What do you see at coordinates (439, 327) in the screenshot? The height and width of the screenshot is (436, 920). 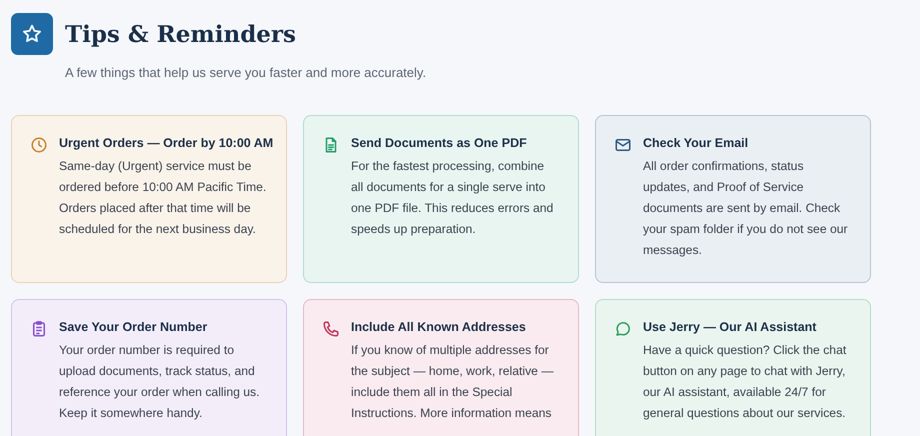 I see `tip-title: Include All Known Addresses` at bounding box center [439, 327].